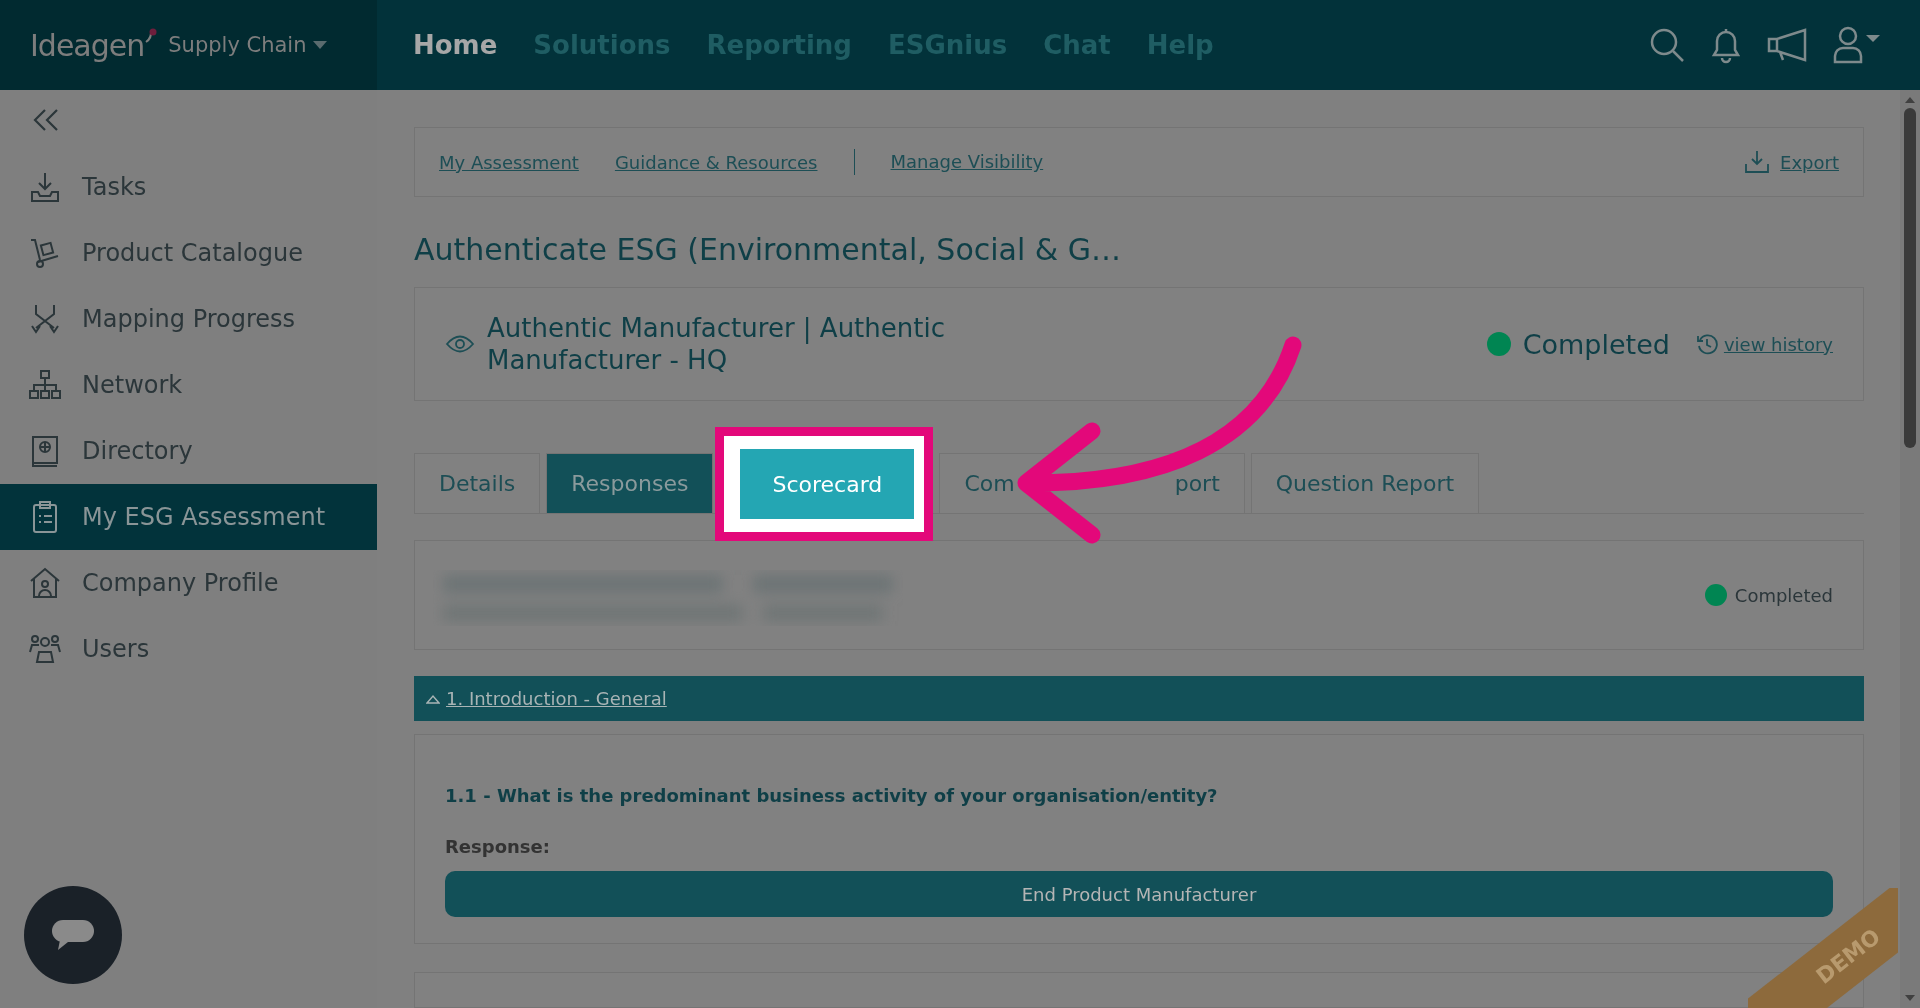  I want to click on section-header: 1. Introduction - General, so click(1139, 699).